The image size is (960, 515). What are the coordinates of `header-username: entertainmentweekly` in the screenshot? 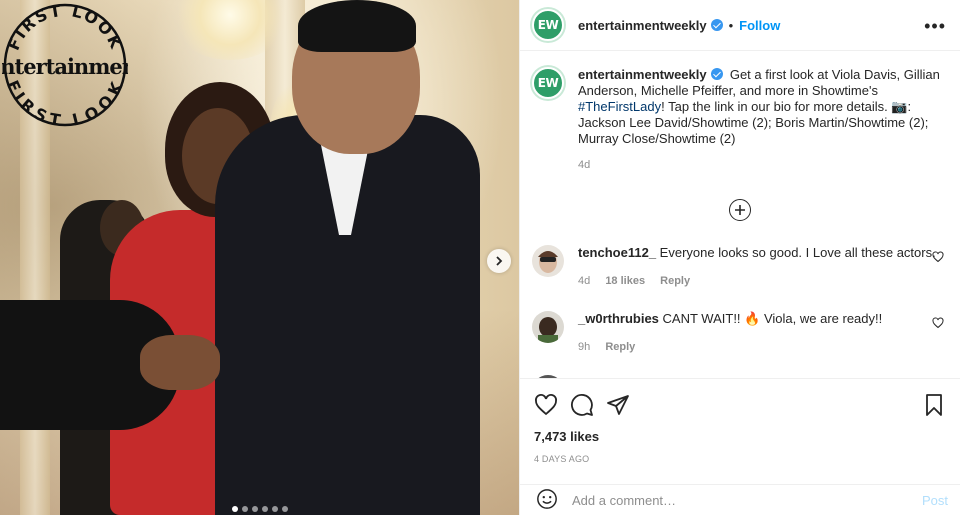 It's located at (642, 25).